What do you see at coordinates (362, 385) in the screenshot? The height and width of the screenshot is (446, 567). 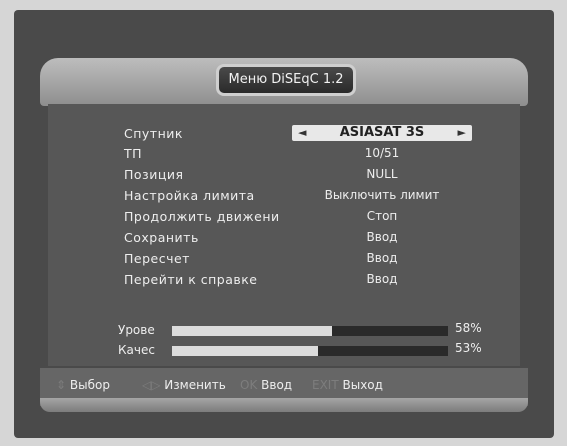 I see `hint-exit-label: Выход` at bounding box center [362, 385].